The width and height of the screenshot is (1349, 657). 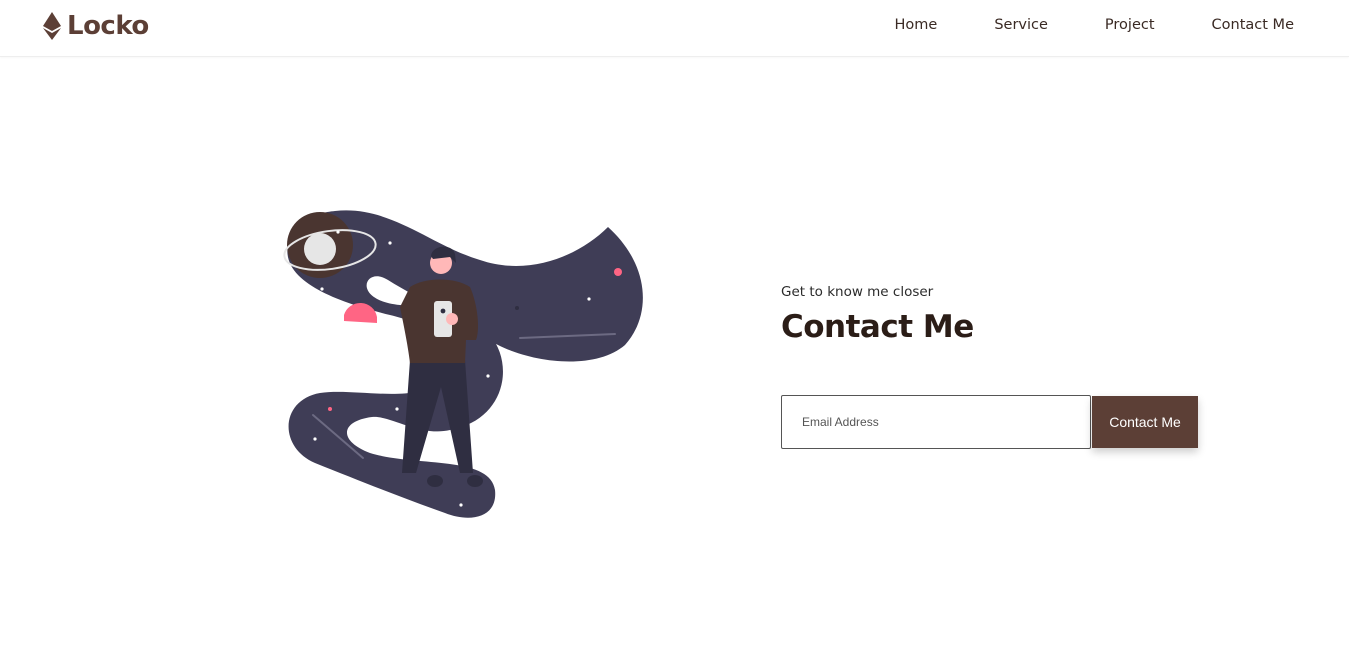 I want to click on space-person-illustration, so click(x=463, y=364).